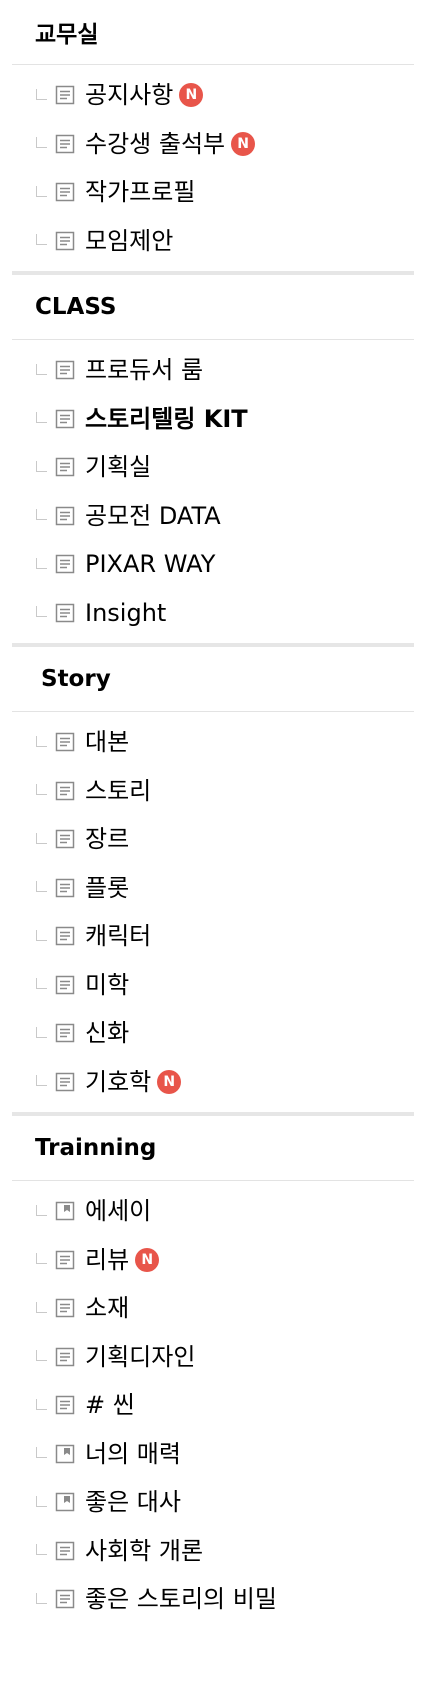  What do you see at coordinates (118, 1211) in the screenshot?
I see `menu-item-label: 에세이` at bounding box center [118, 1211].